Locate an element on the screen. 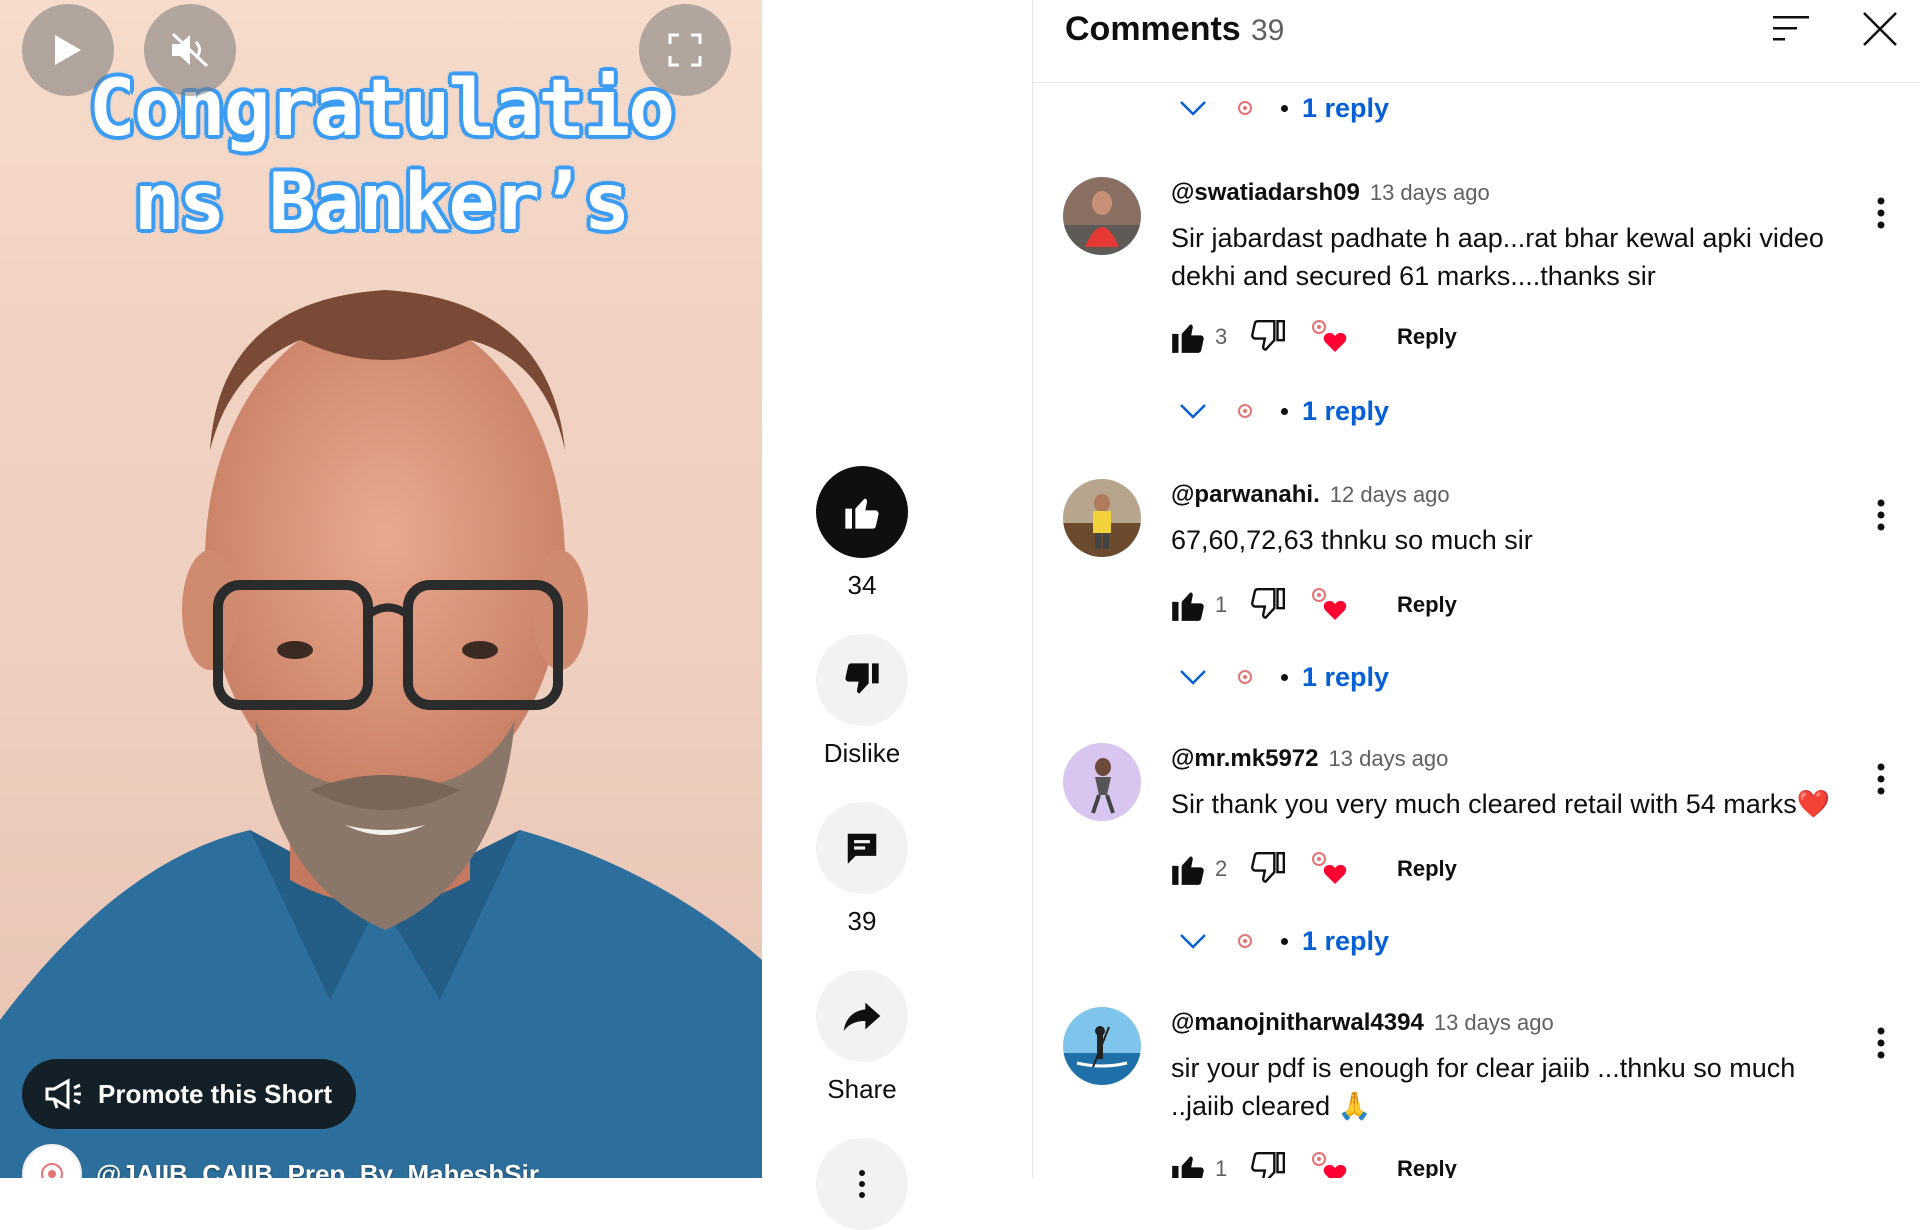 This screenshot has height=1230, width=1920. like-button is located at coordinates (862, 512).